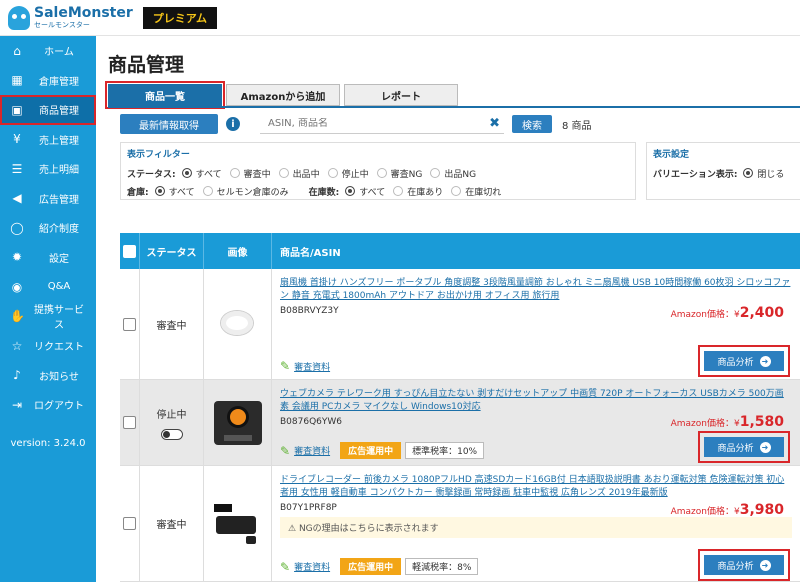  I want to click on sidebar-item-logout: ⇥ ログアウト, so click(48, 405).